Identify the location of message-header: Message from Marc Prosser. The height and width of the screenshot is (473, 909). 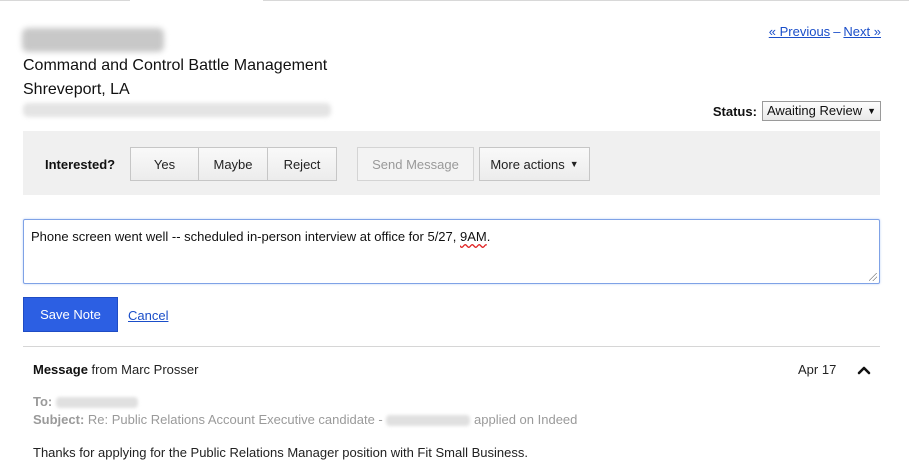
(115, 369).